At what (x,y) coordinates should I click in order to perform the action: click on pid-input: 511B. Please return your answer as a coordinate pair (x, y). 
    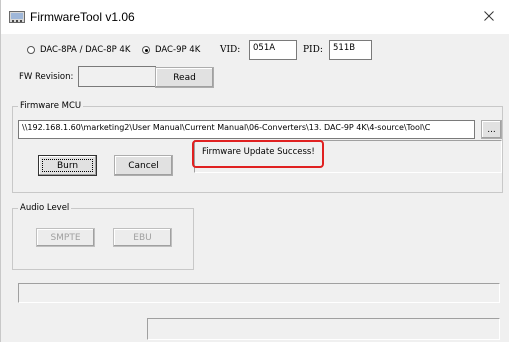
    Looking at the image, I should click on (350, 50).